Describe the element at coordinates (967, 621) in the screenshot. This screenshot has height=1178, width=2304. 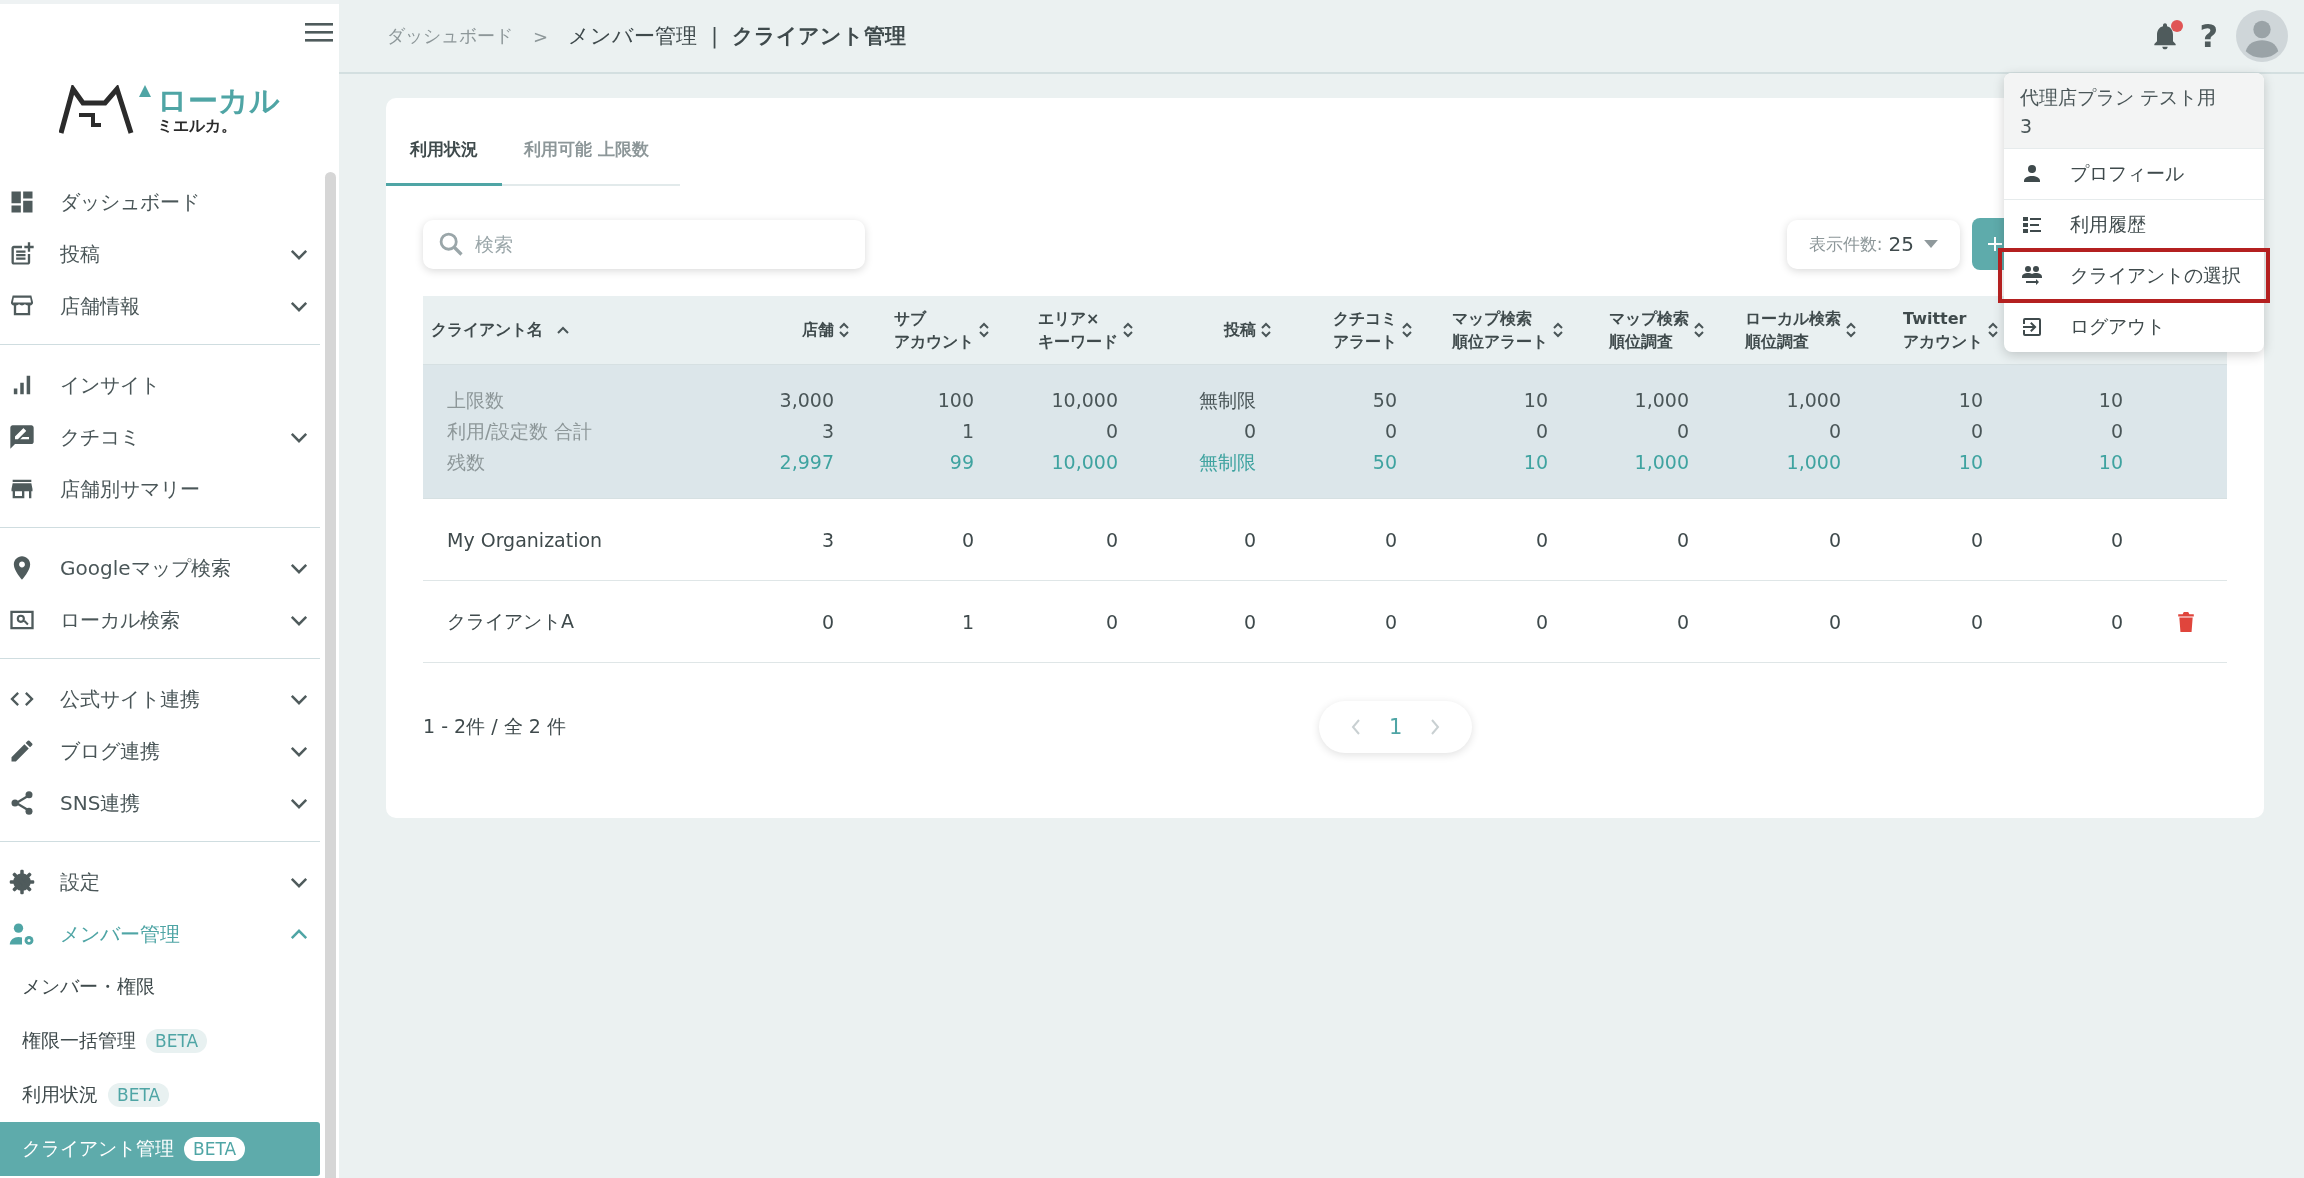
I see `table-cell: 1` at that location.